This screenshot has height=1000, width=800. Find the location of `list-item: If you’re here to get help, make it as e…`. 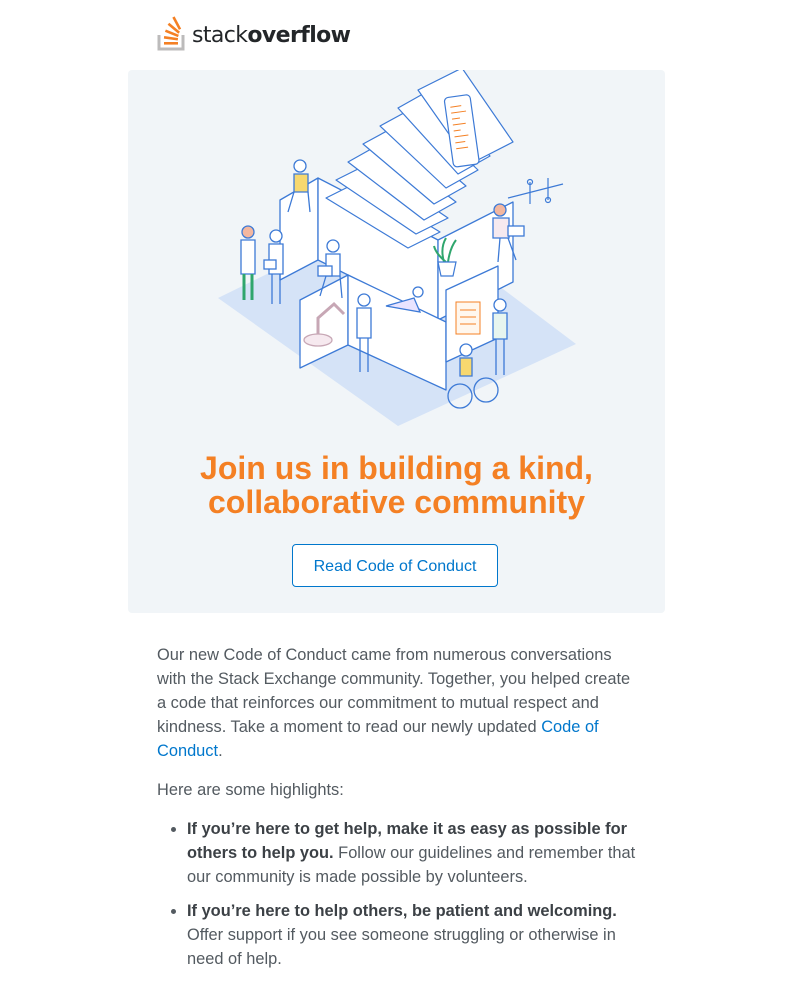

list-item: If you’re here to get help, make it as e… is located at coordinates (414, 853).